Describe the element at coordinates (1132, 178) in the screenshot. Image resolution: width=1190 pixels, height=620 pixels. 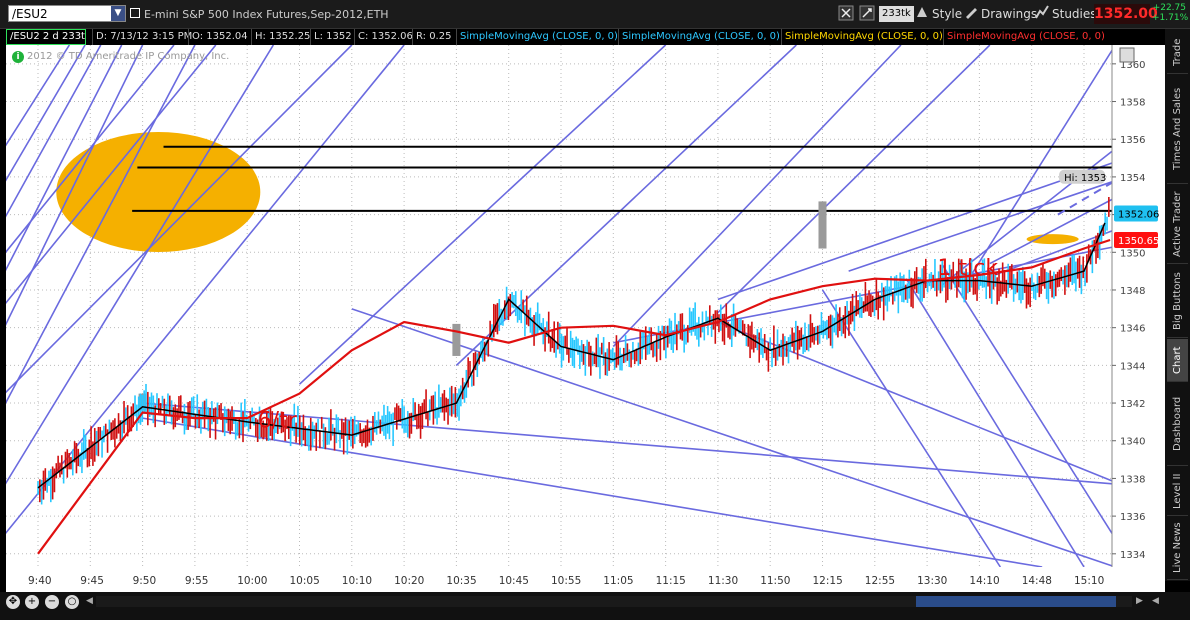
I see `y-tick-label: 1354` at that location.